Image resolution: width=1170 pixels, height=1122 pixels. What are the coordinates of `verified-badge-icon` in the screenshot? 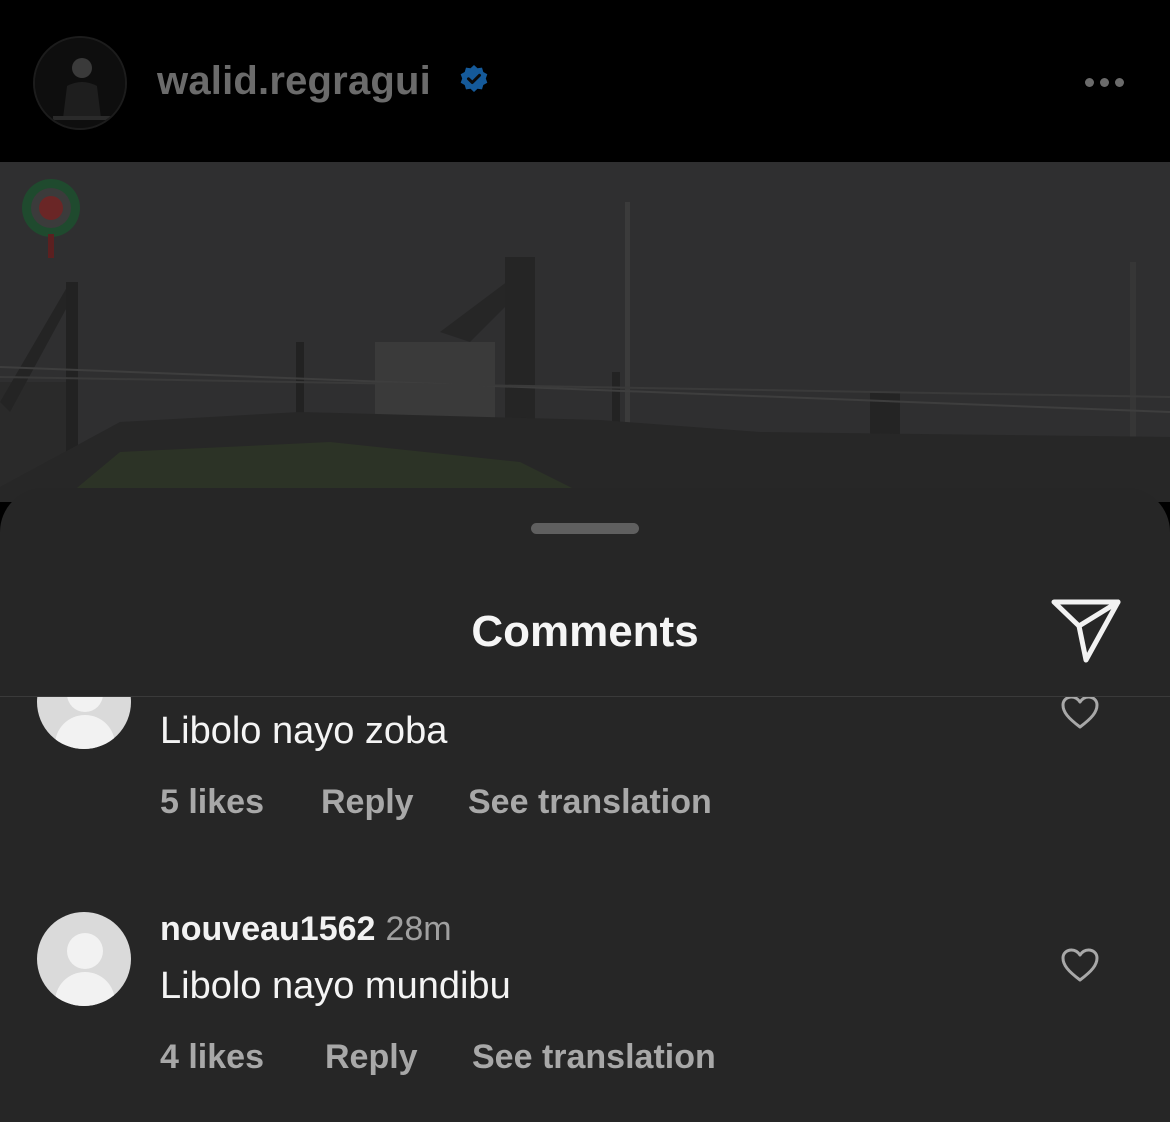 It's located at (474, 78).